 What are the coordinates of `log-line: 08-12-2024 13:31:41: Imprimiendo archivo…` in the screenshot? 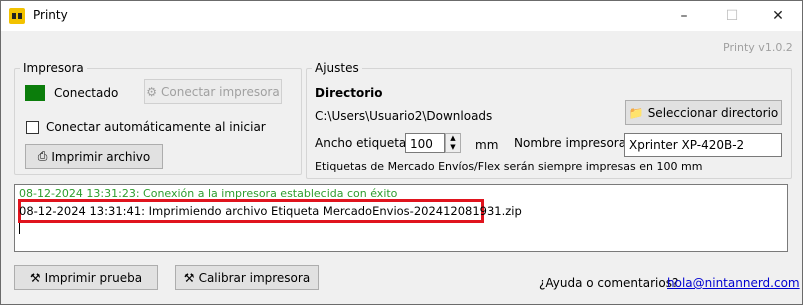 It's located at (270, 211).